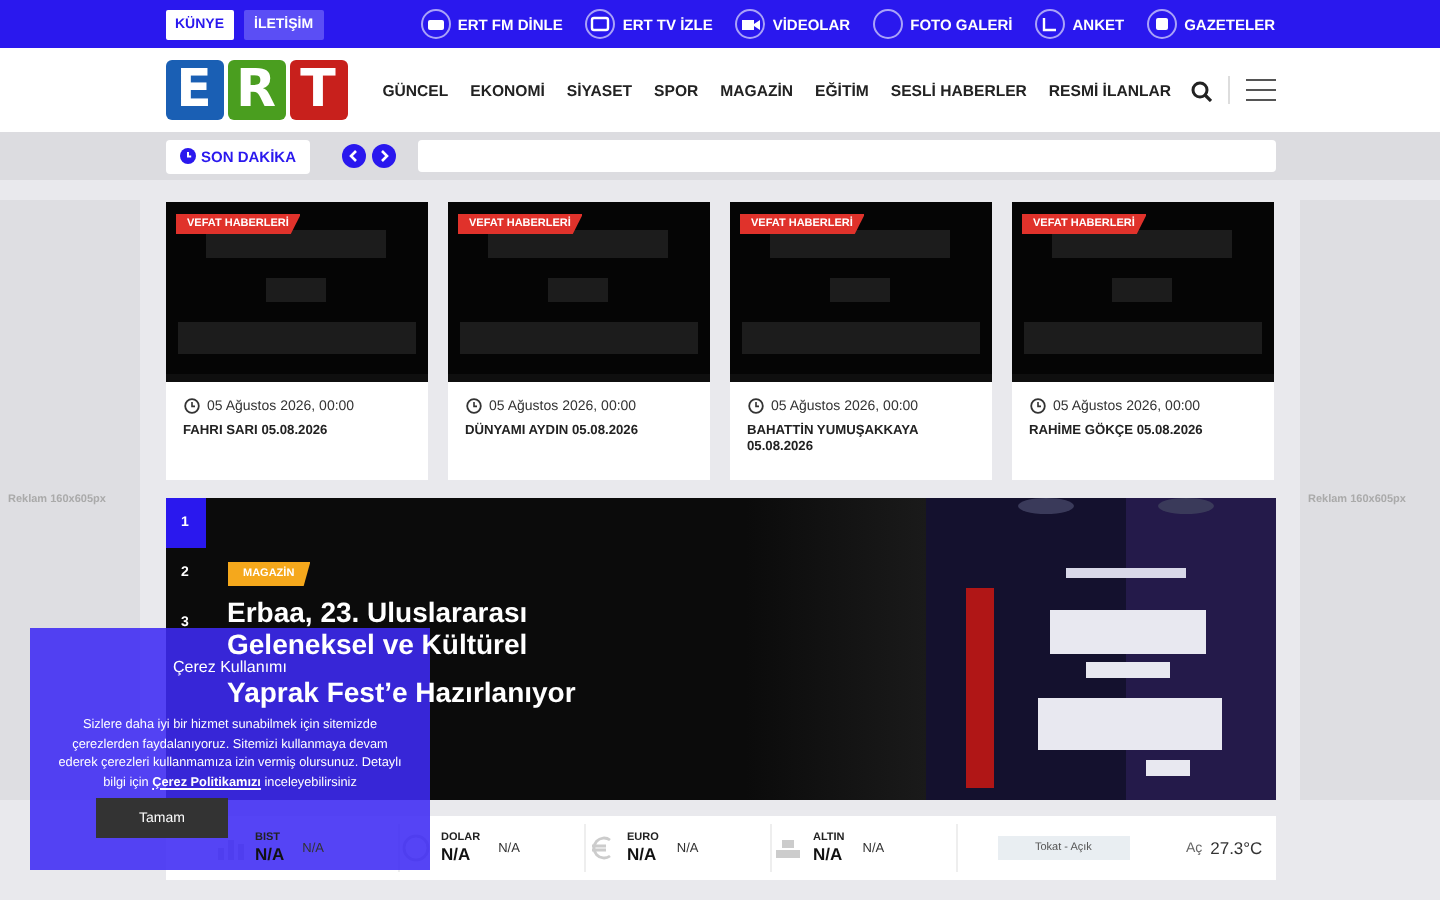 The image size is (1440, 900). What do you see at coordinates (1236, 848) in the screenshot?
I see `temperature: 27.3°C` at bounding box center [1236, 848].